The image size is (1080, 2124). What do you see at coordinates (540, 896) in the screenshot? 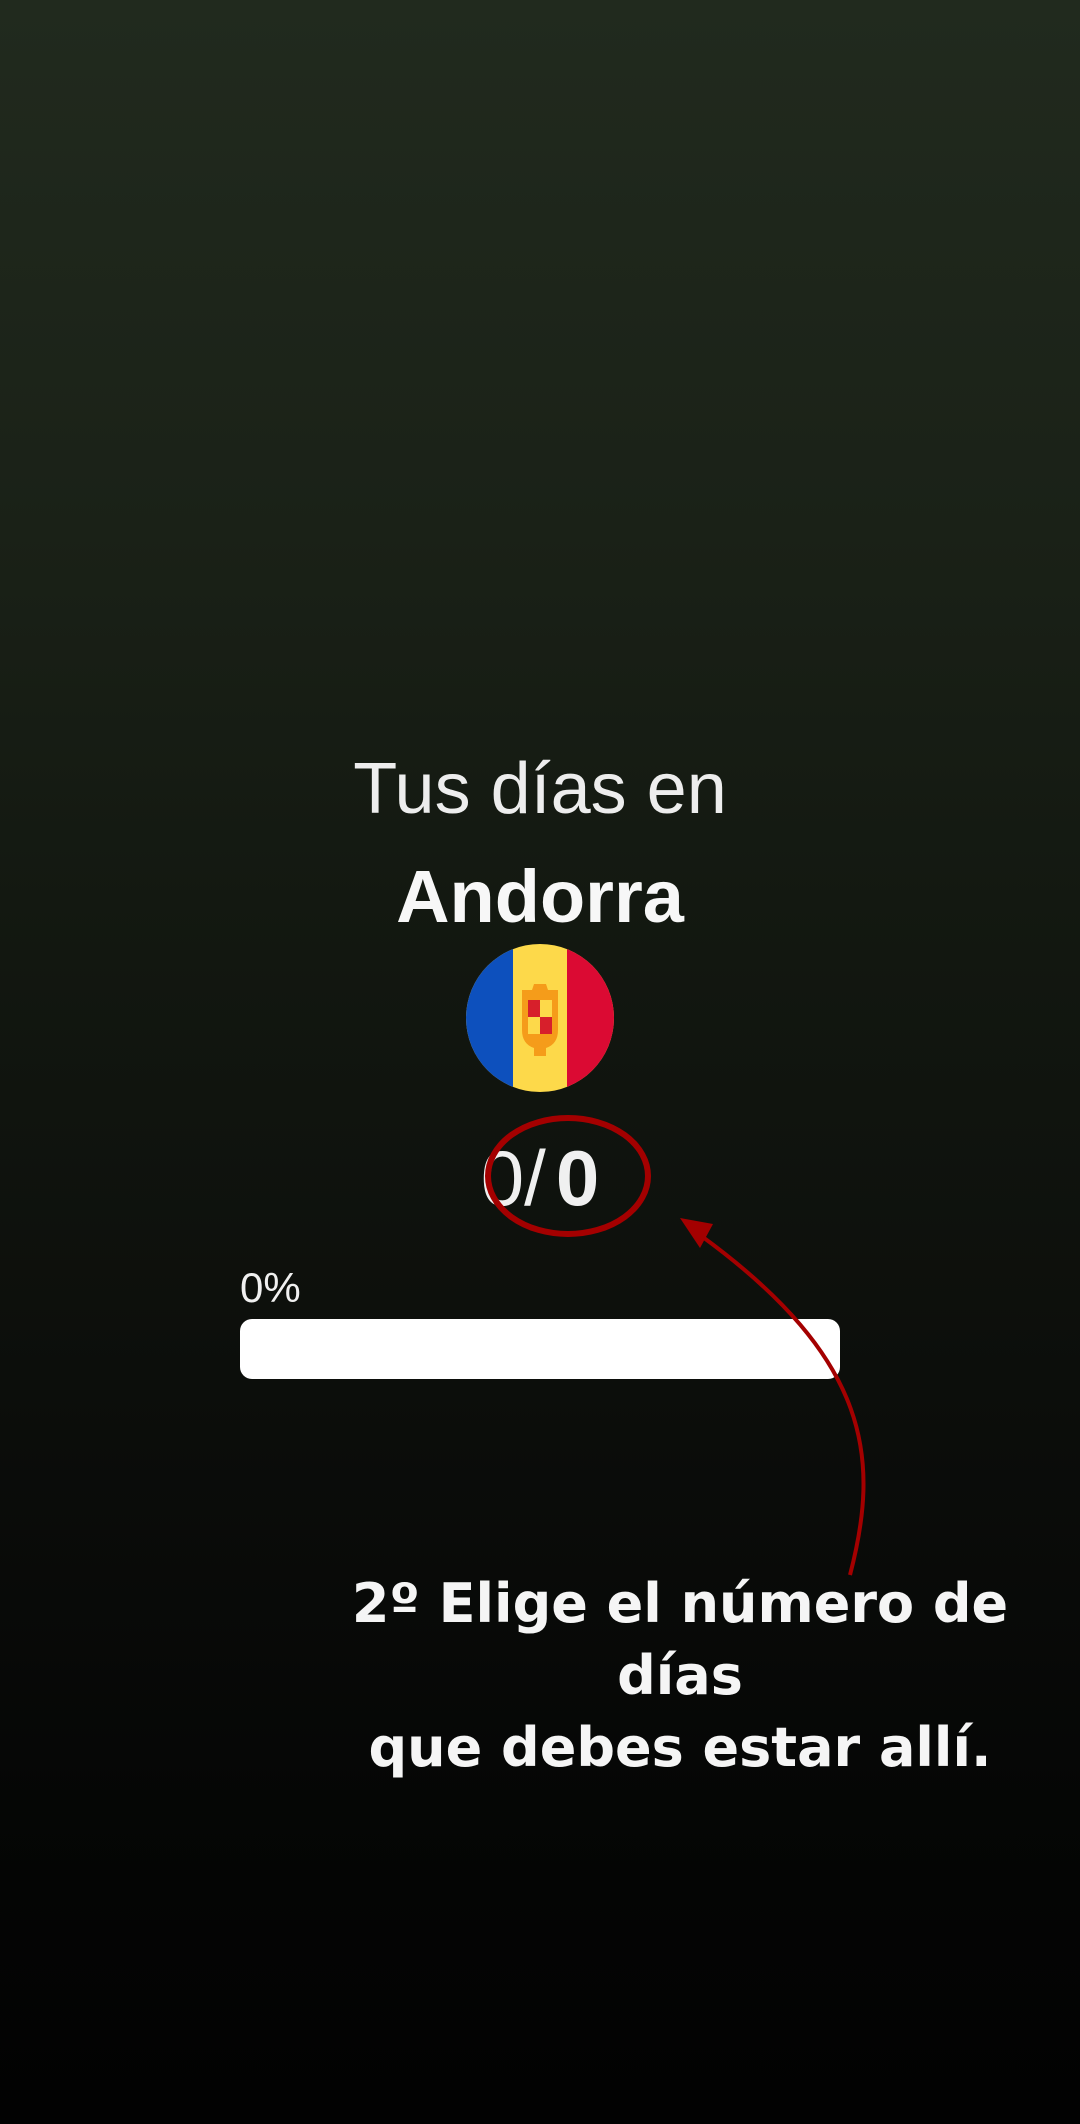
I see `country-name: Andorra` at bounding box center [540, 896].